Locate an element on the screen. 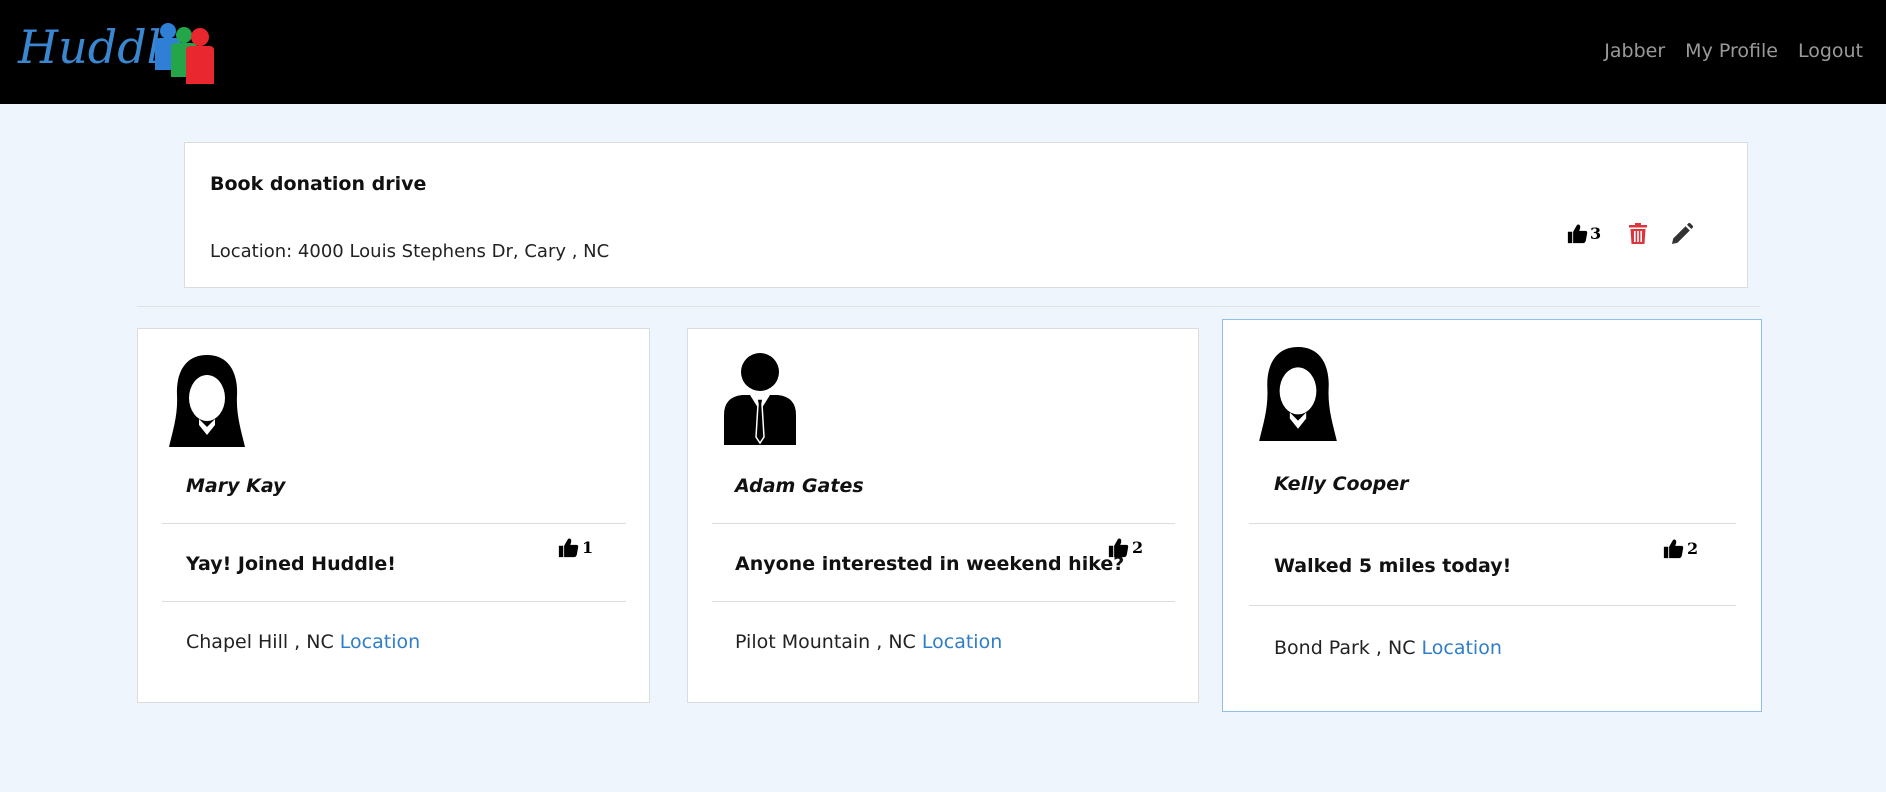 The width and height of the screenshot is (1886, 792). status-text: Anyone interested in weekend hike? is located at coordinates (930, 564).